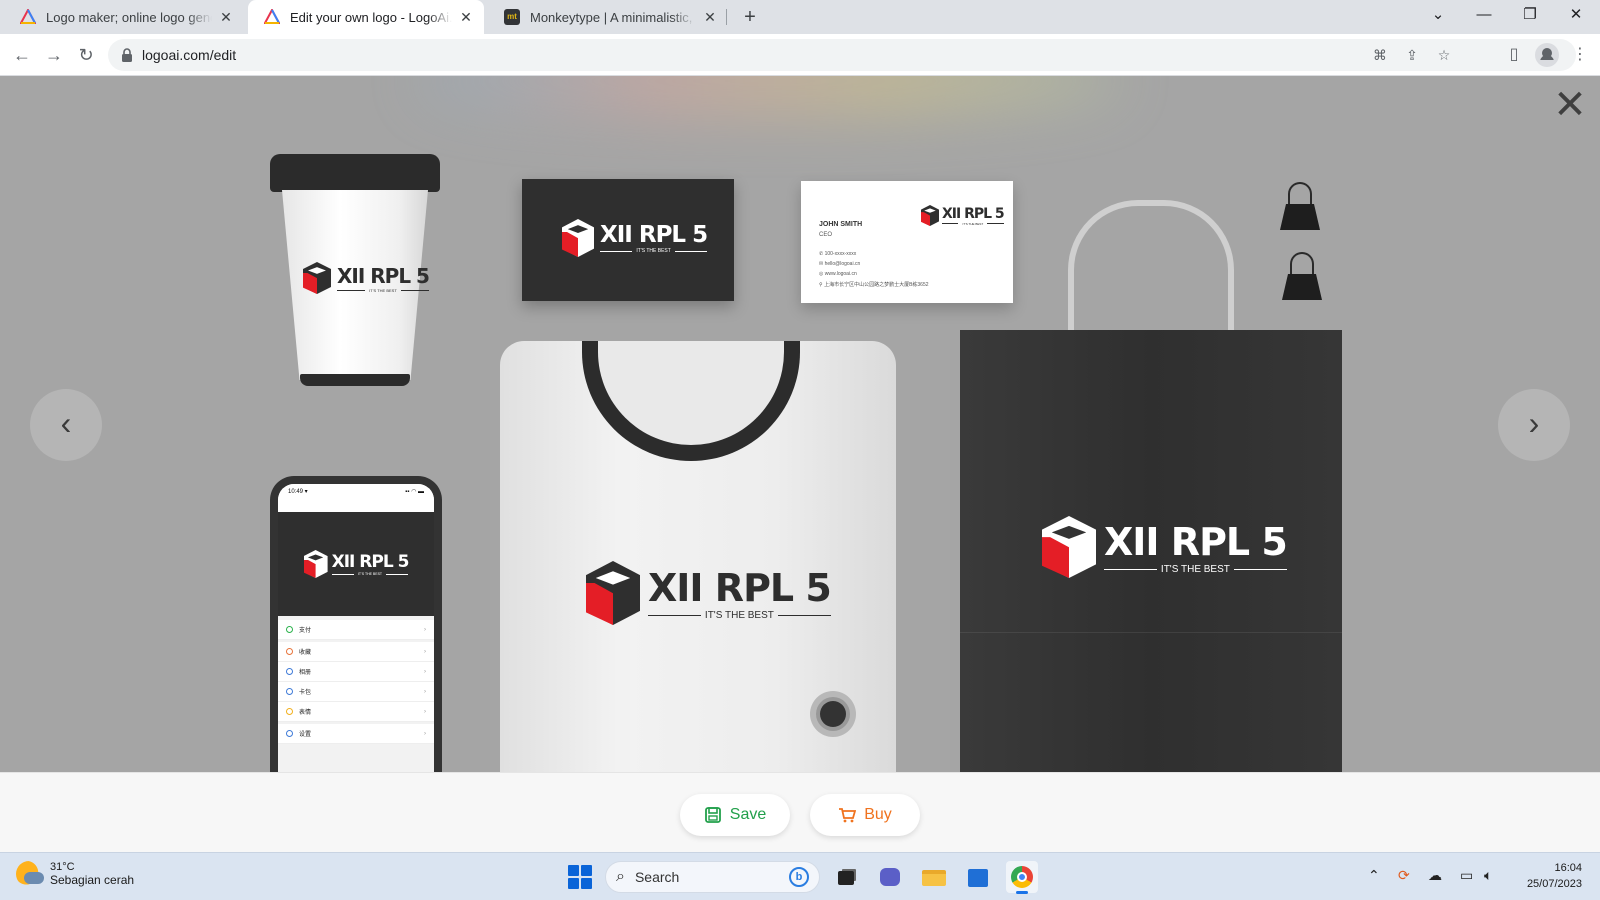 Image resolution: width=1600 pixels, height=900 pixels. Describe the element at coordinates (657, 877) in the screenshot. I see `search-label: Search` at that location.